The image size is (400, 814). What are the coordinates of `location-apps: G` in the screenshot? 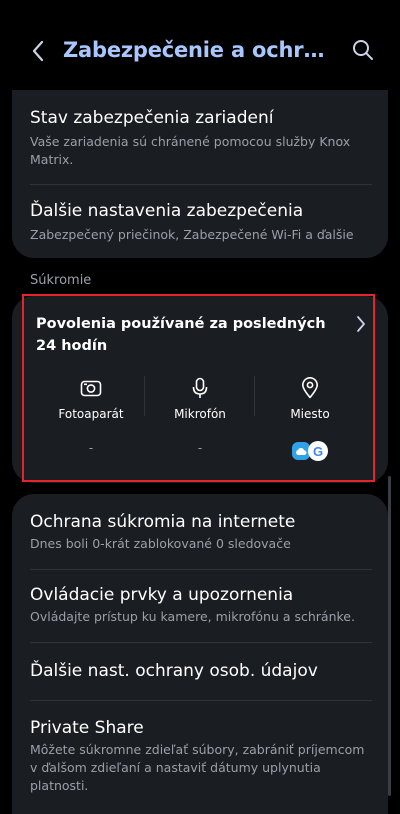 It's located at (310, 452).